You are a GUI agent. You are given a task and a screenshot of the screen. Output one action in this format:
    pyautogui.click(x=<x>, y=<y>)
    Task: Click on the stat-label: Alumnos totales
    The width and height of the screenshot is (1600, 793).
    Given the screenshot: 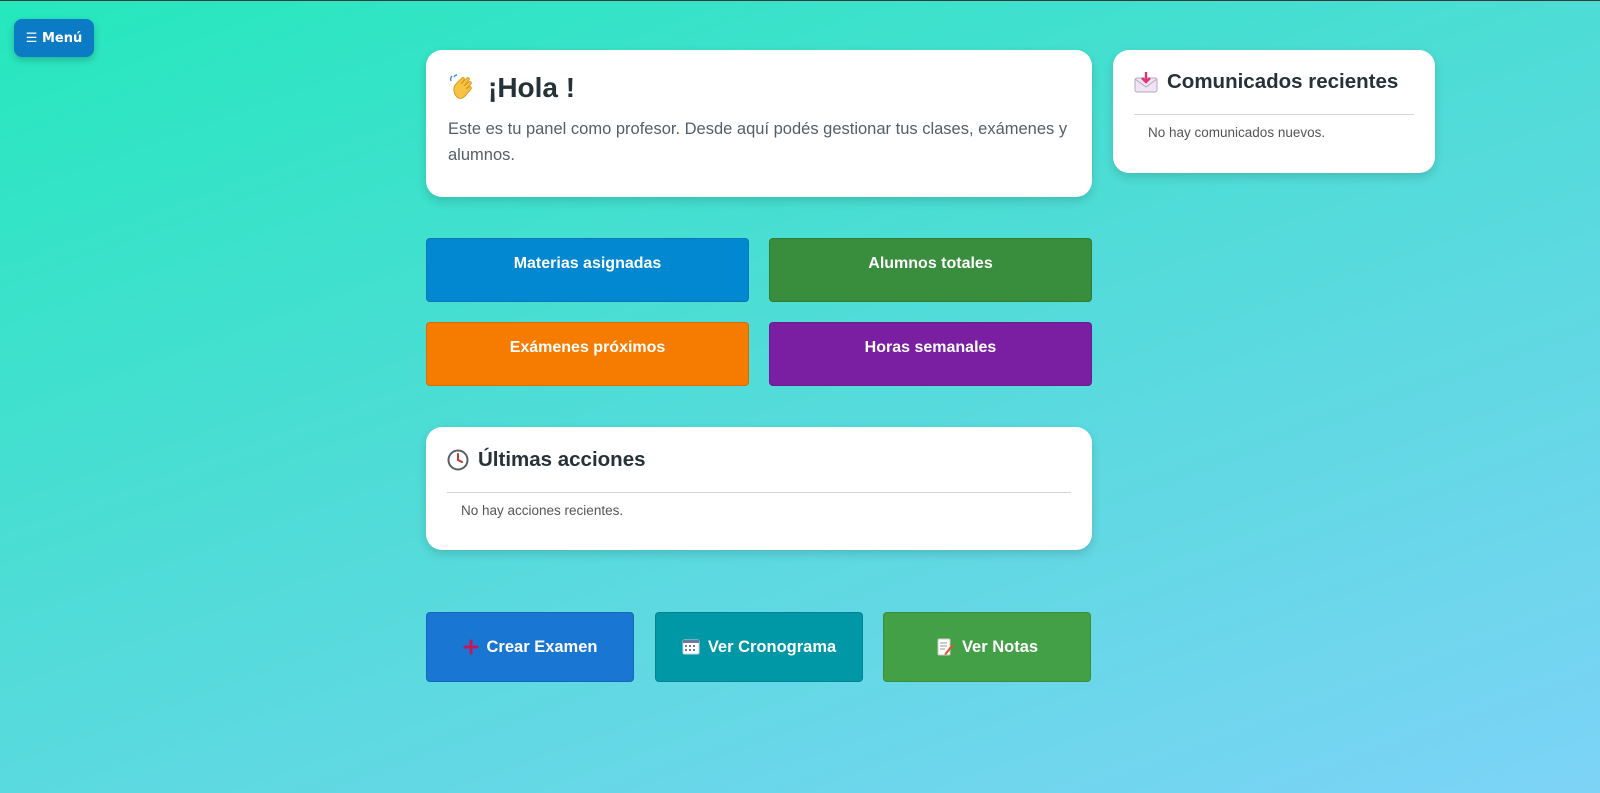 What is the action you would take?
    pyautogui.click(x=930, y=263)
    